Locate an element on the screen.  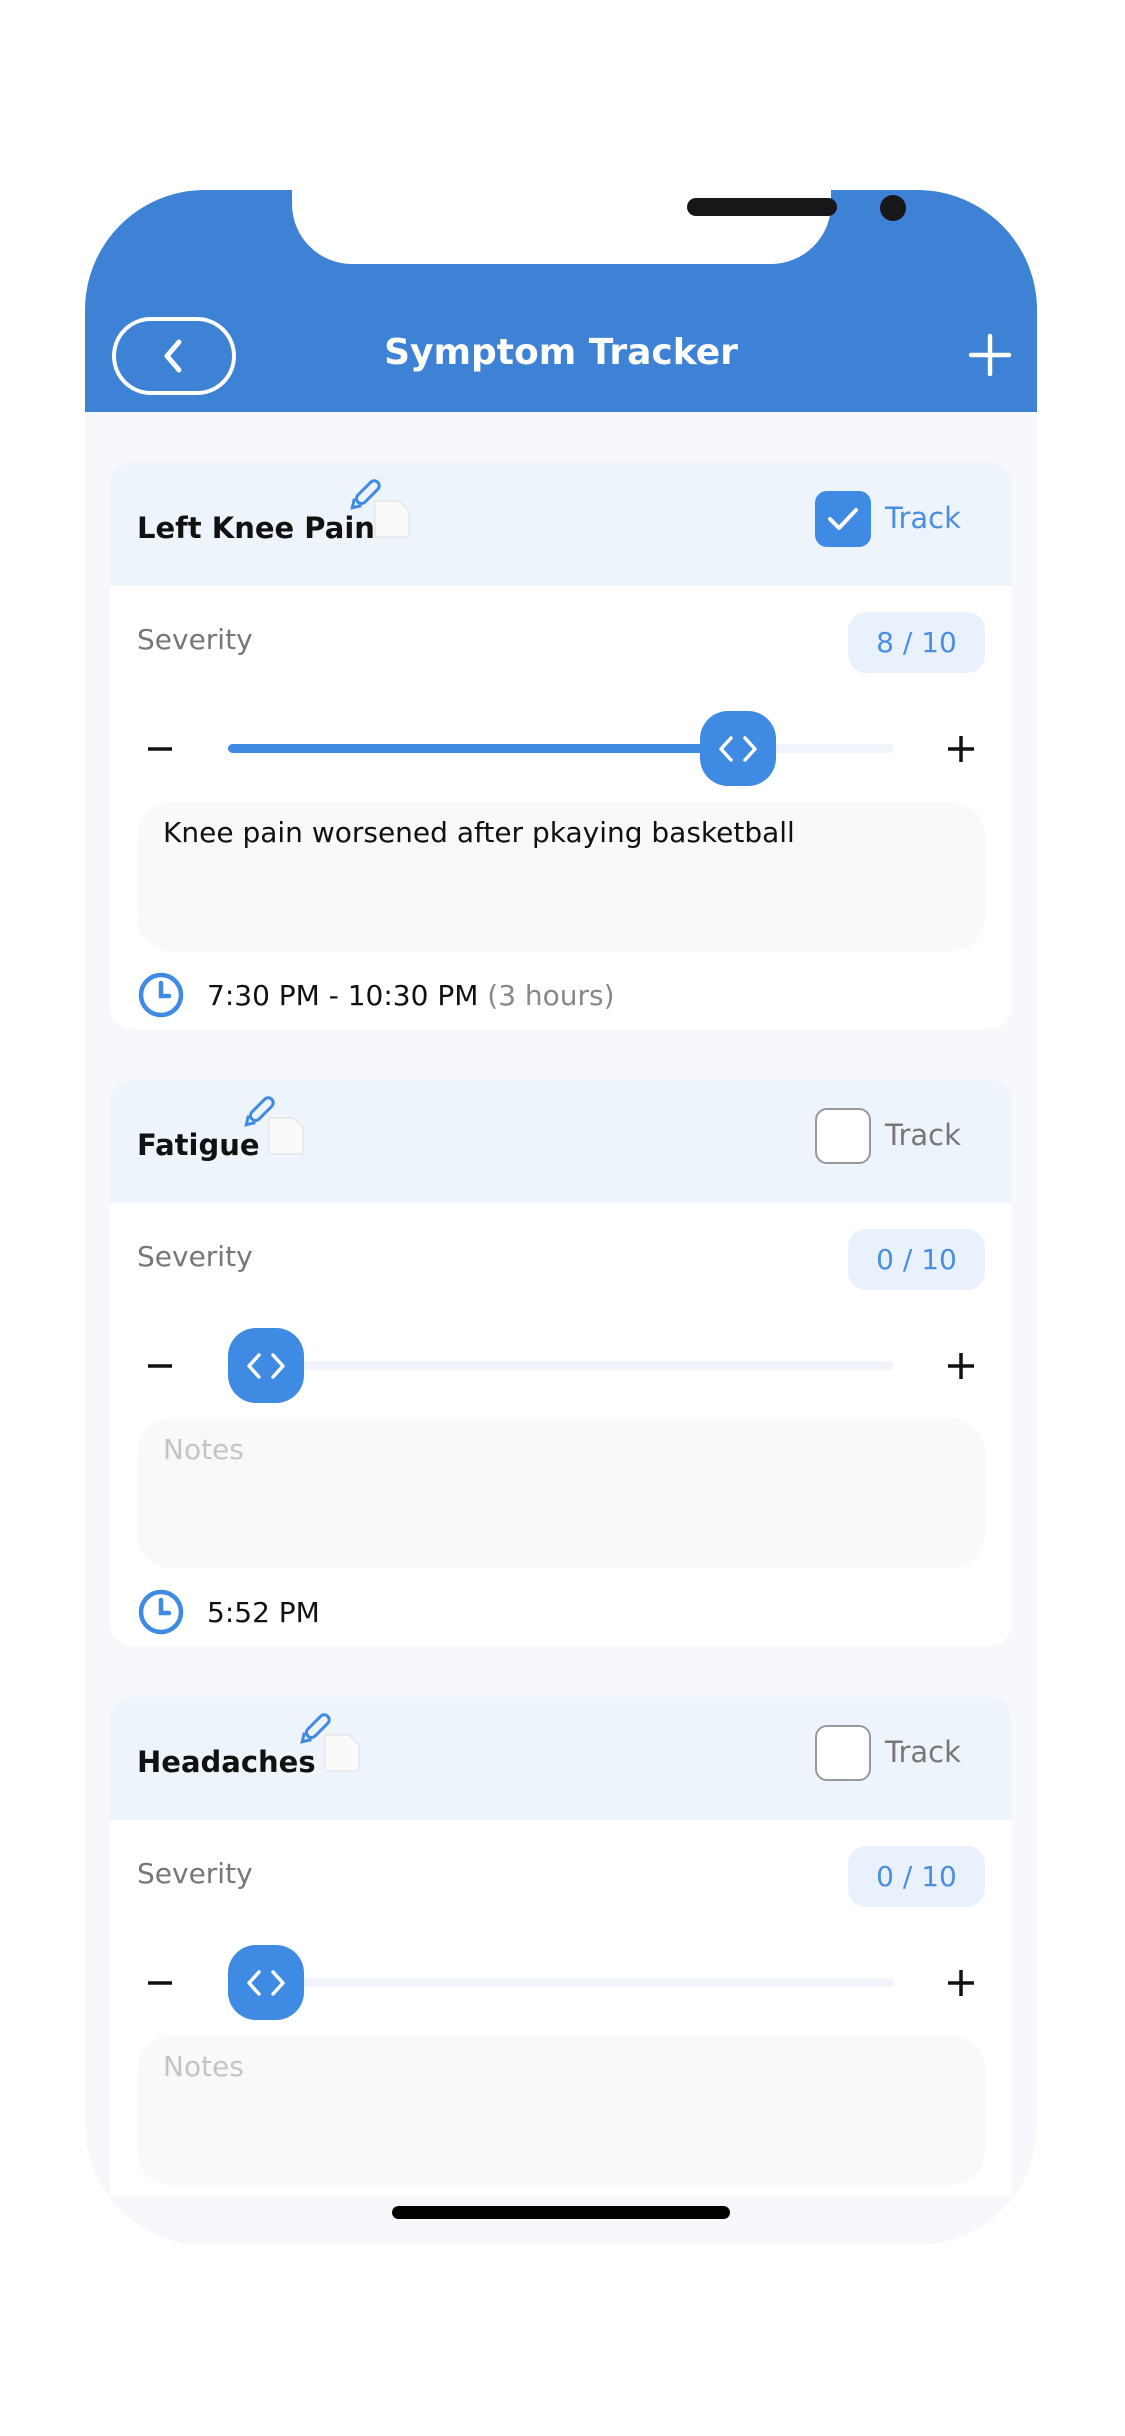
checkmark-icon is located at coordinates (843, 519).